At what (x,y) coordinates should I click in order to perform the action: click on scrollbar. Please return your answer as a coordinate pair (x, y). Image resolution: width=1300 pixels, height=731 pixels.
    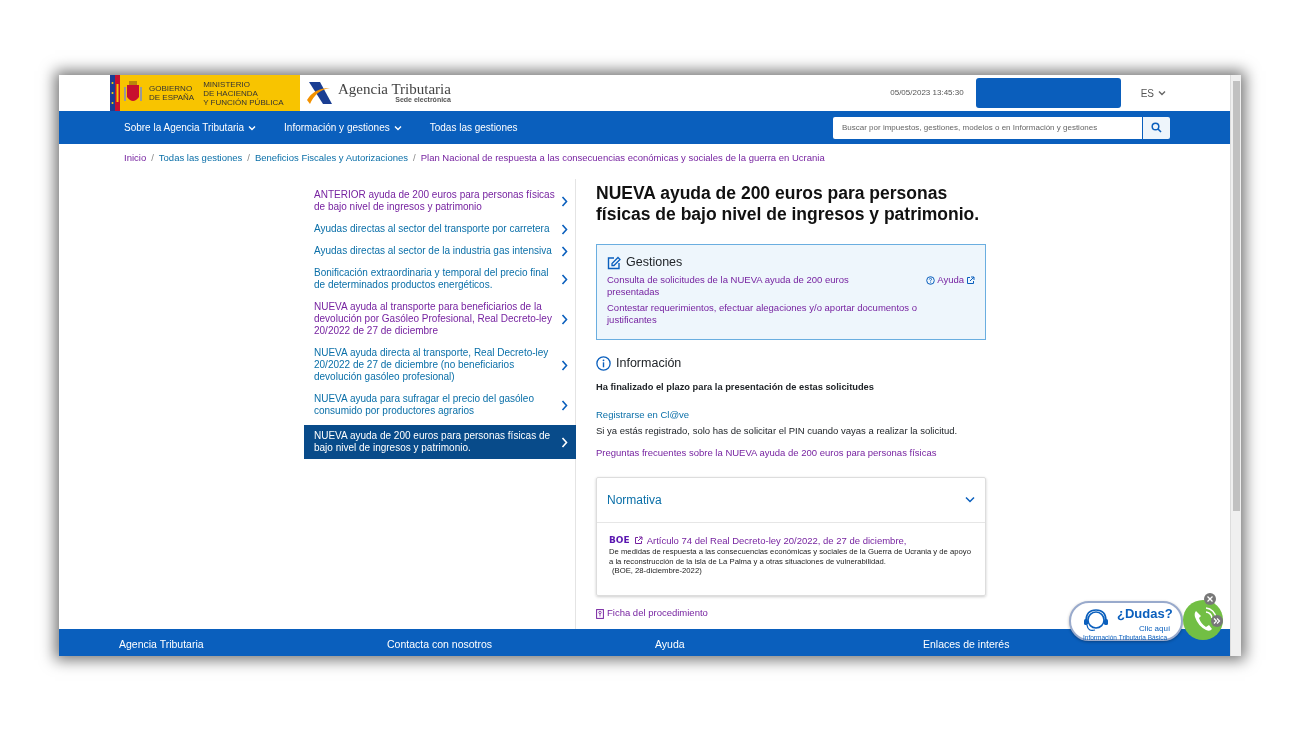
    Looking at the image, I should click on (1235, 365).